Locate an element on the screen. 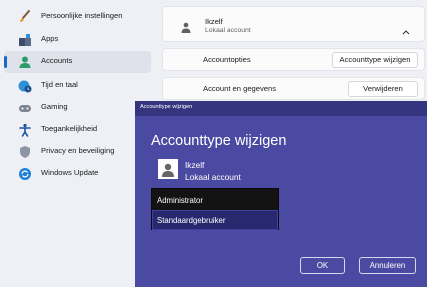 Image resolution: width=427 pixels, height=287 pixels. account-type-listbox: Administrator Standaardgebruiker is located at coordinates (215, 209).